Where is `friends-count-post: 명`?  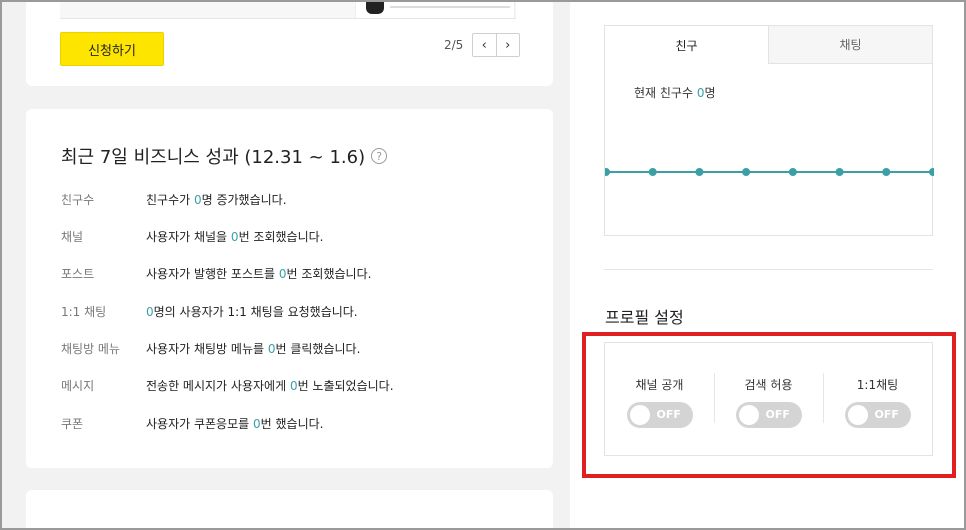 friends-count-post: 명 is located at coordinates (710, 93).